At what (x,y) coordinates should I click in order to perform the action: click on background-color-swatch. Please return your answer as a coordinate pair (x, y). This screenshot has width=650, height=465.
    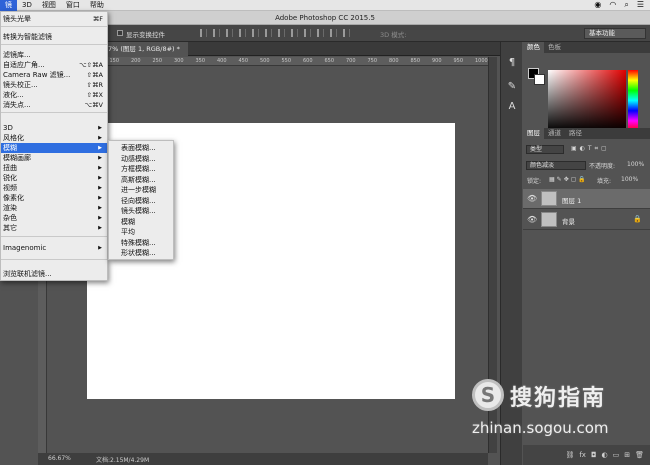
    Looking at the image, I should click on (539, 79).